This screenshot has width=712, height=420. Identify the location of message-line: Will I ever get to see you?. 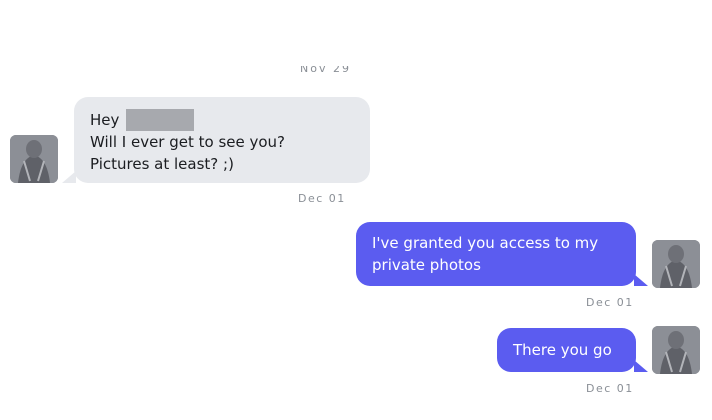
(188, 142).